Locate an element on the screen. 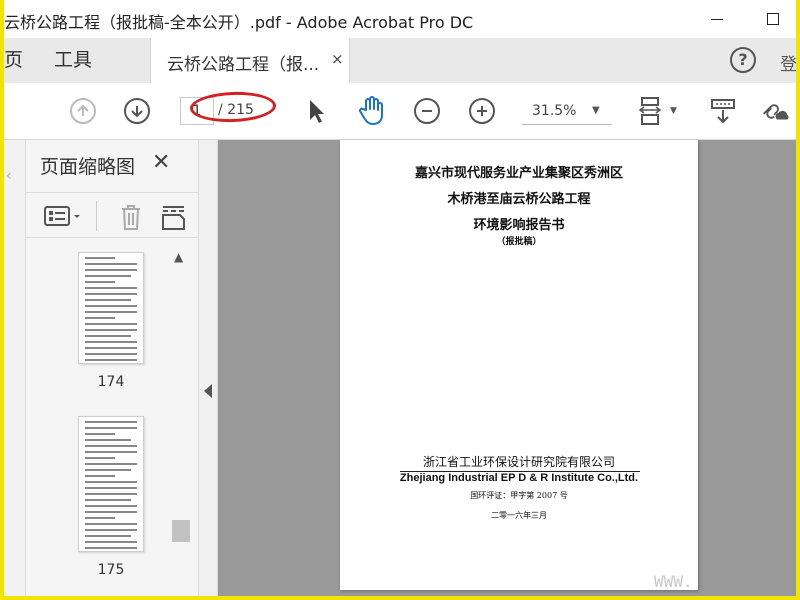 The height and width of the screenshot is (600, 800). select-tool-button is located at coordinates (317, 111).